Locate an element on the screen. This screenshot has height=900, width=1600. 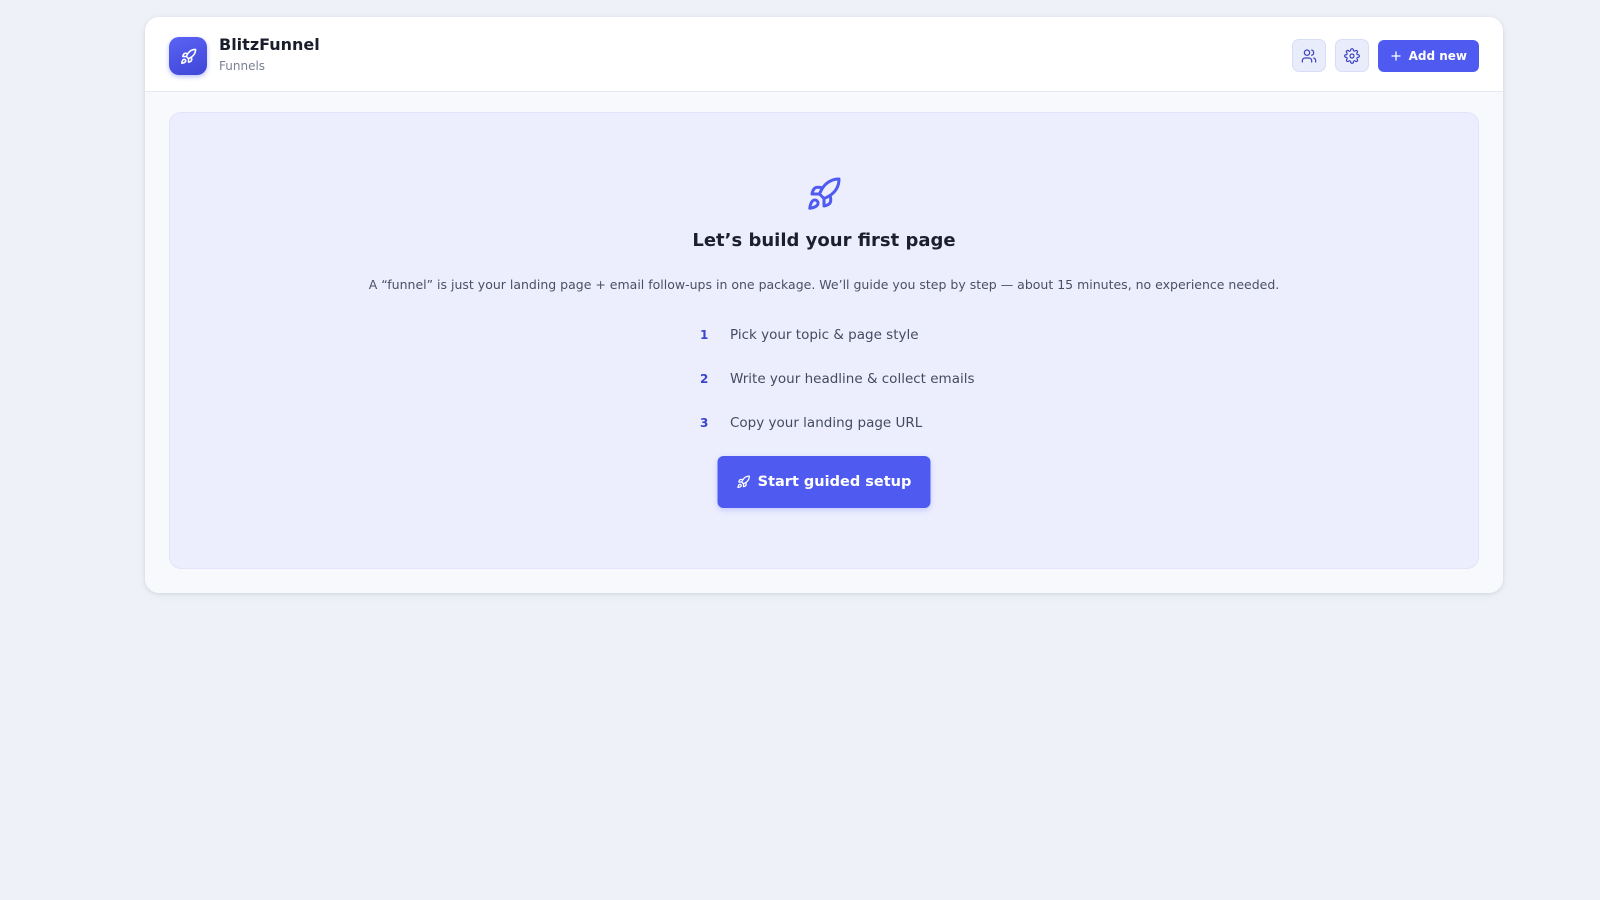
users-icon is located at coordinates (1308, 55).